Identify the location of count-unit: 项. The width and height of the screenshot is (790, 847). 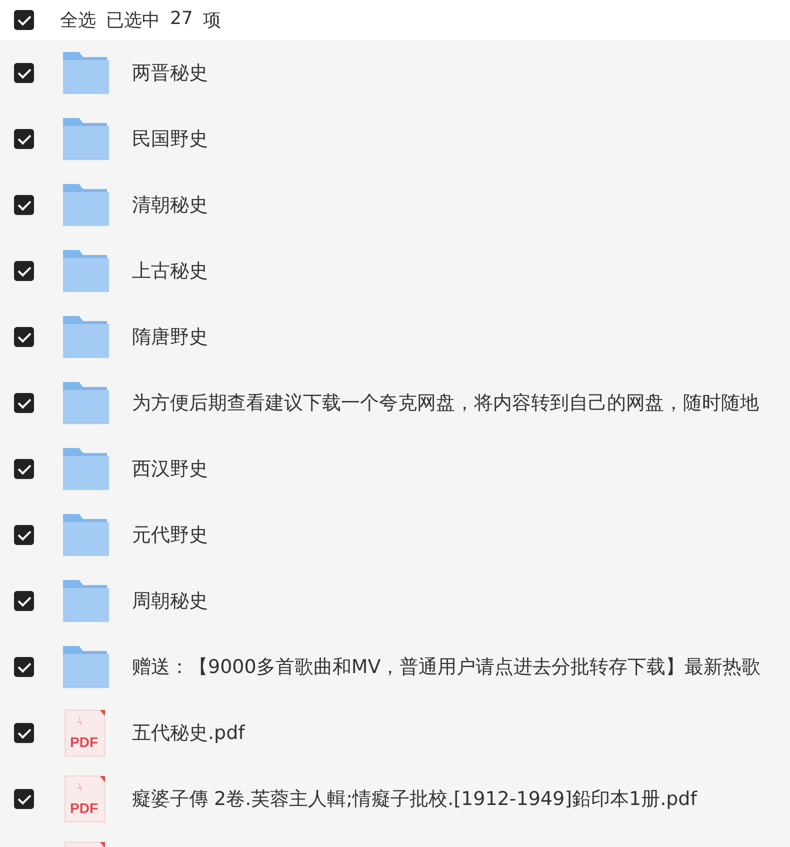
(211, 20).